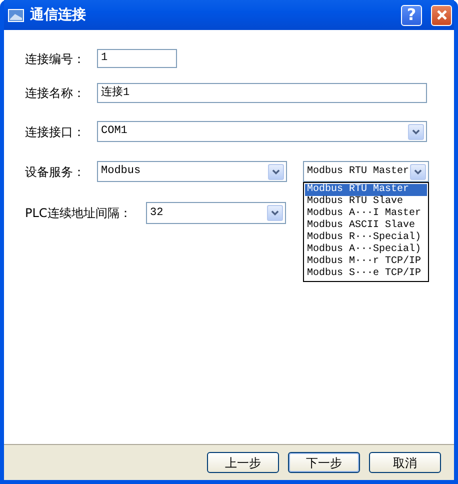 The height and width of the screenshot is (484, 458). Describe the element at coordinates (366, 262) in the screenshot. I see `dropdown-option: Modbus M···r TCP/IP` at that location.